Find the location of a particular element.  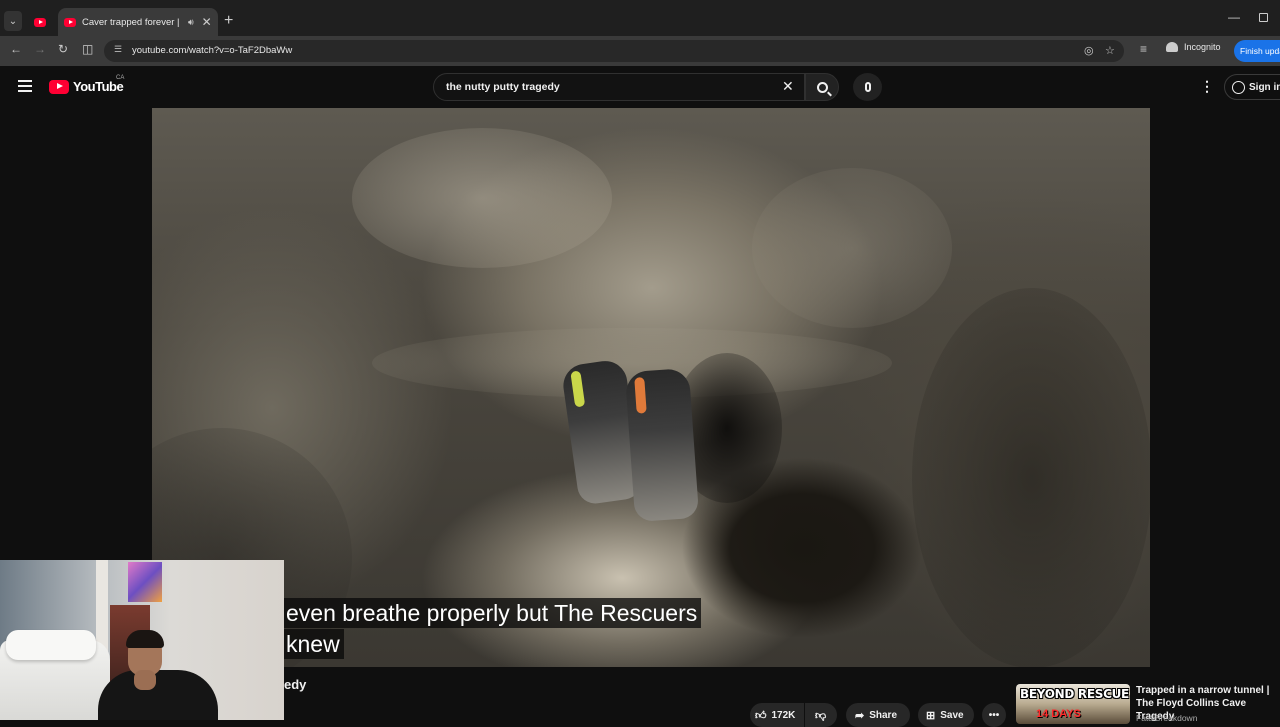

side-panel-icon: ◫ is located at coordinates (87, 49).